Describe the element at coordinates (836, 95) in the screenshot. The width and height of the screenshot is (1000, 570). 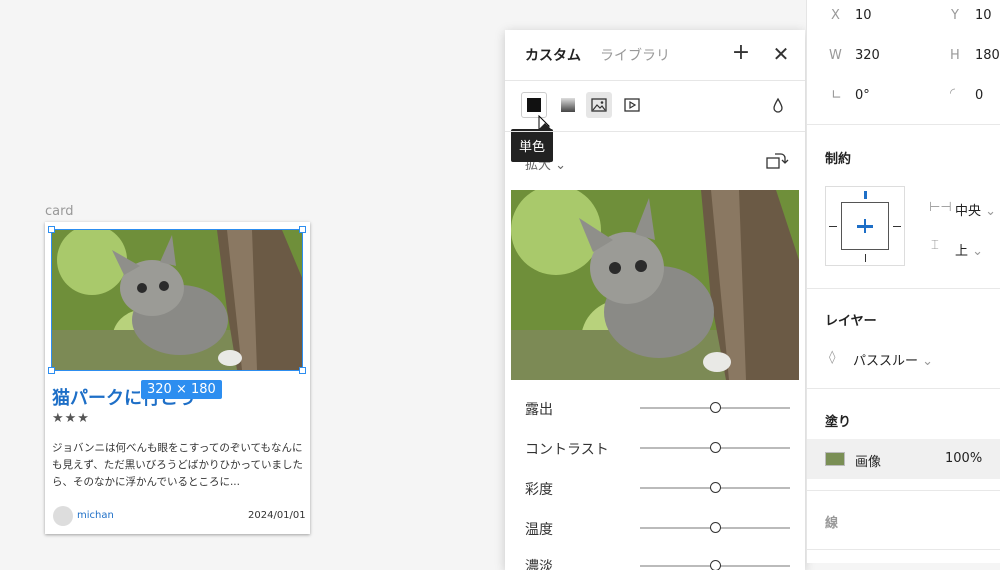
I see `rotation-icon: ∟` at that location.